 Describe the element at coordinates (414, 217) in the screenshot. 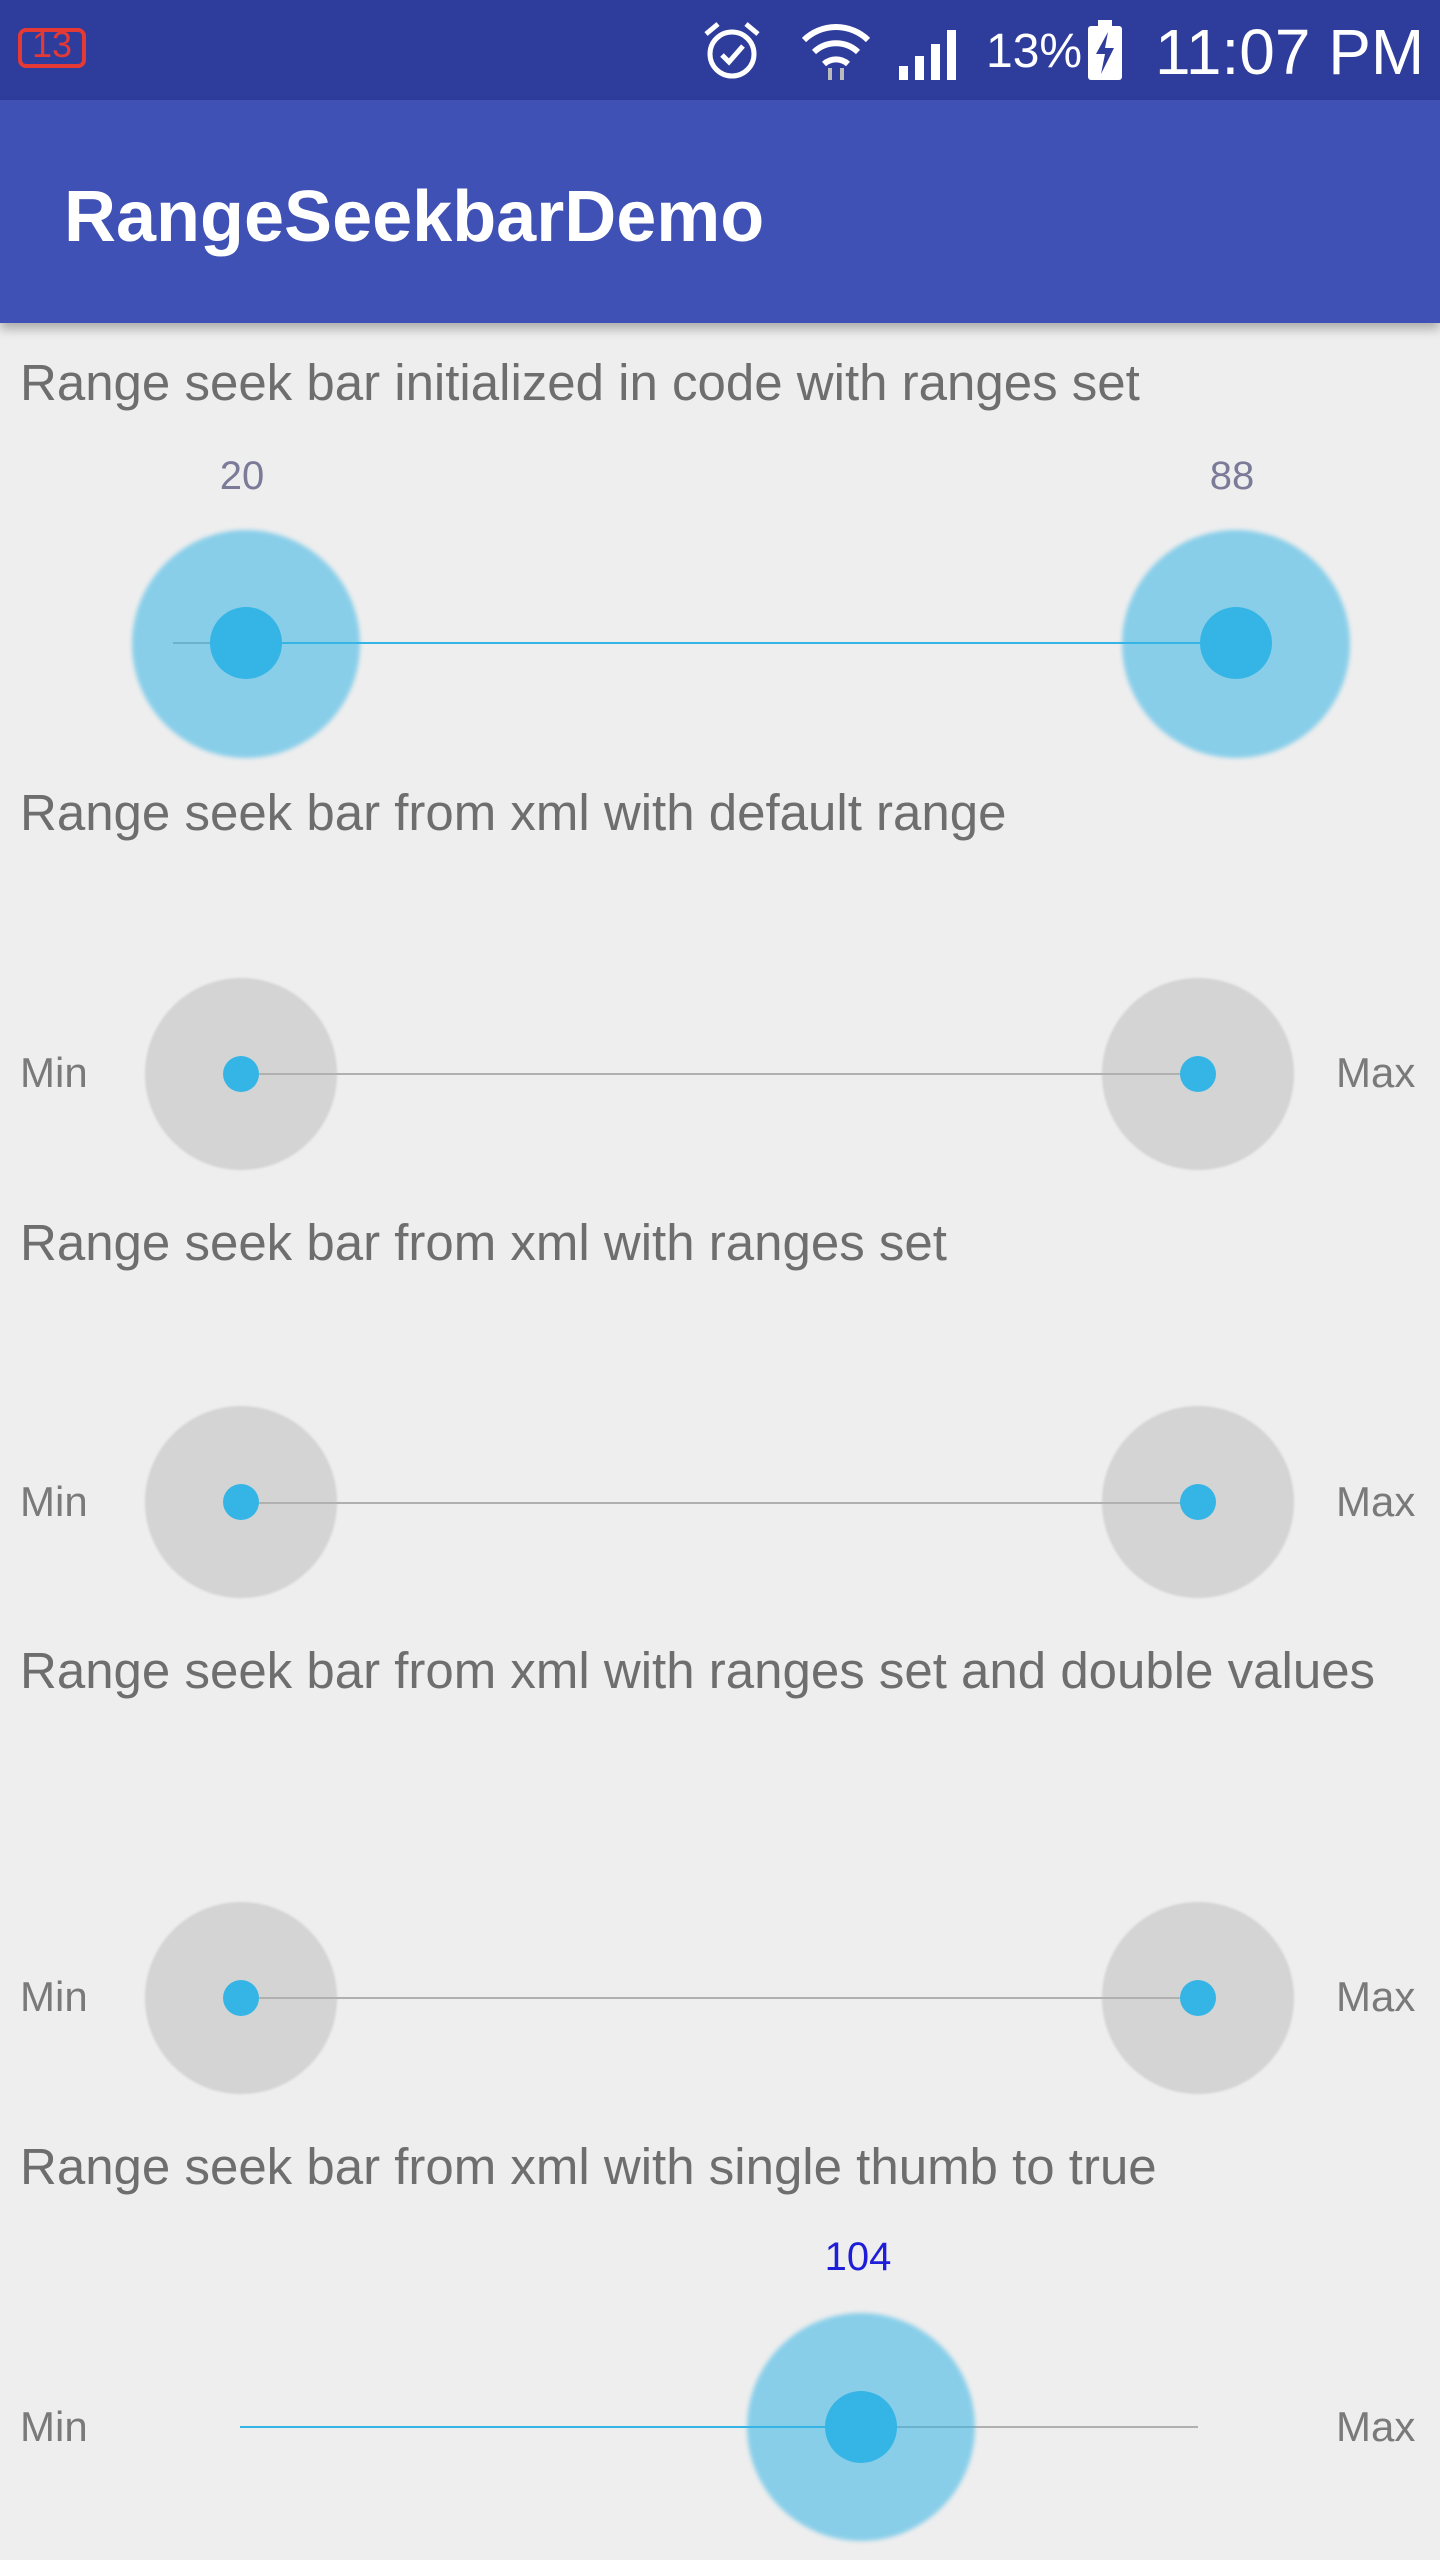

I see `app-title: RangeSeekbarDemo` at that location.